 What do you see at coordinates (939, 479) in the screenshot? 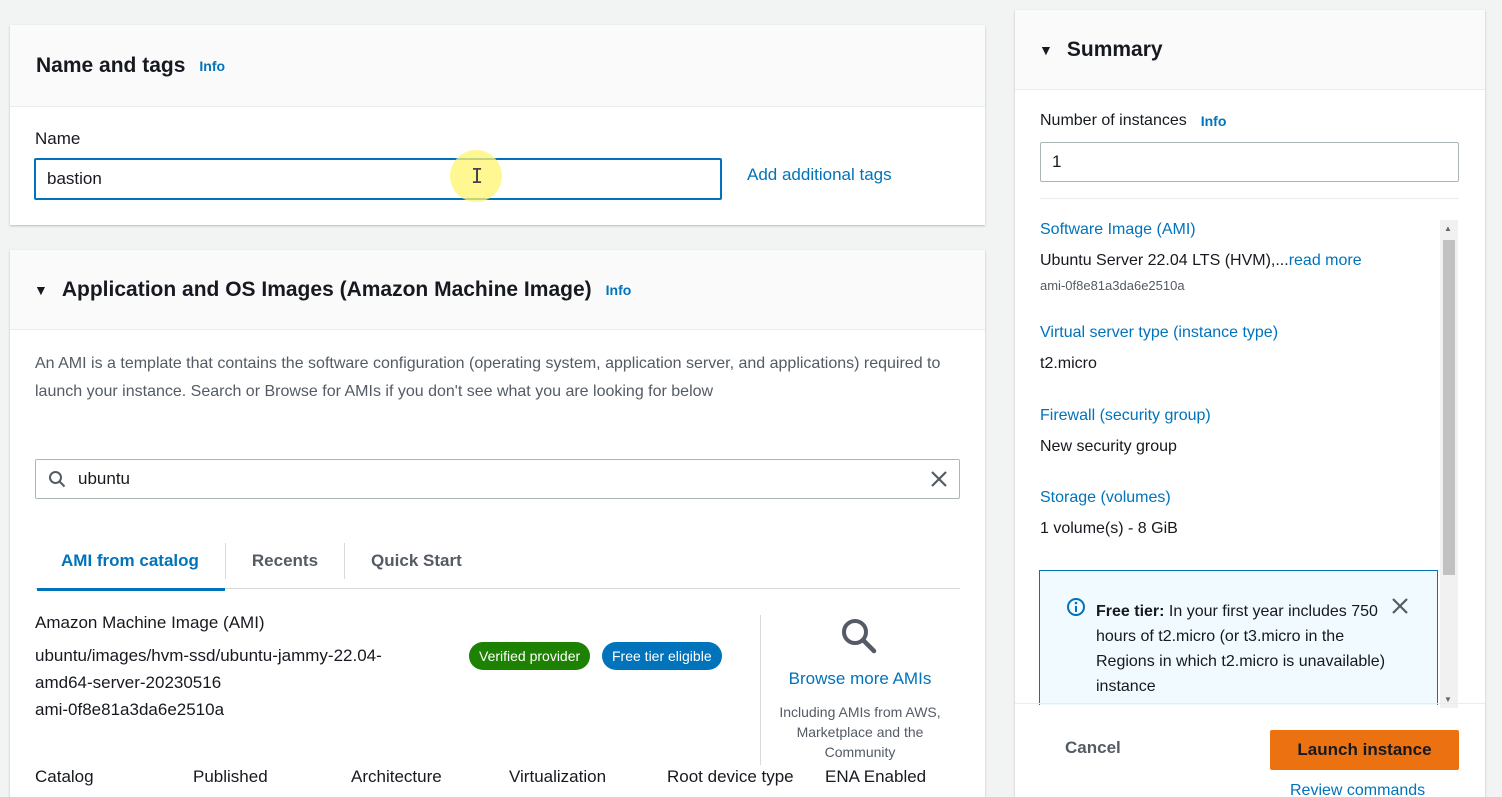
I see `clear-search-icon` at bounding box center [939, 479].